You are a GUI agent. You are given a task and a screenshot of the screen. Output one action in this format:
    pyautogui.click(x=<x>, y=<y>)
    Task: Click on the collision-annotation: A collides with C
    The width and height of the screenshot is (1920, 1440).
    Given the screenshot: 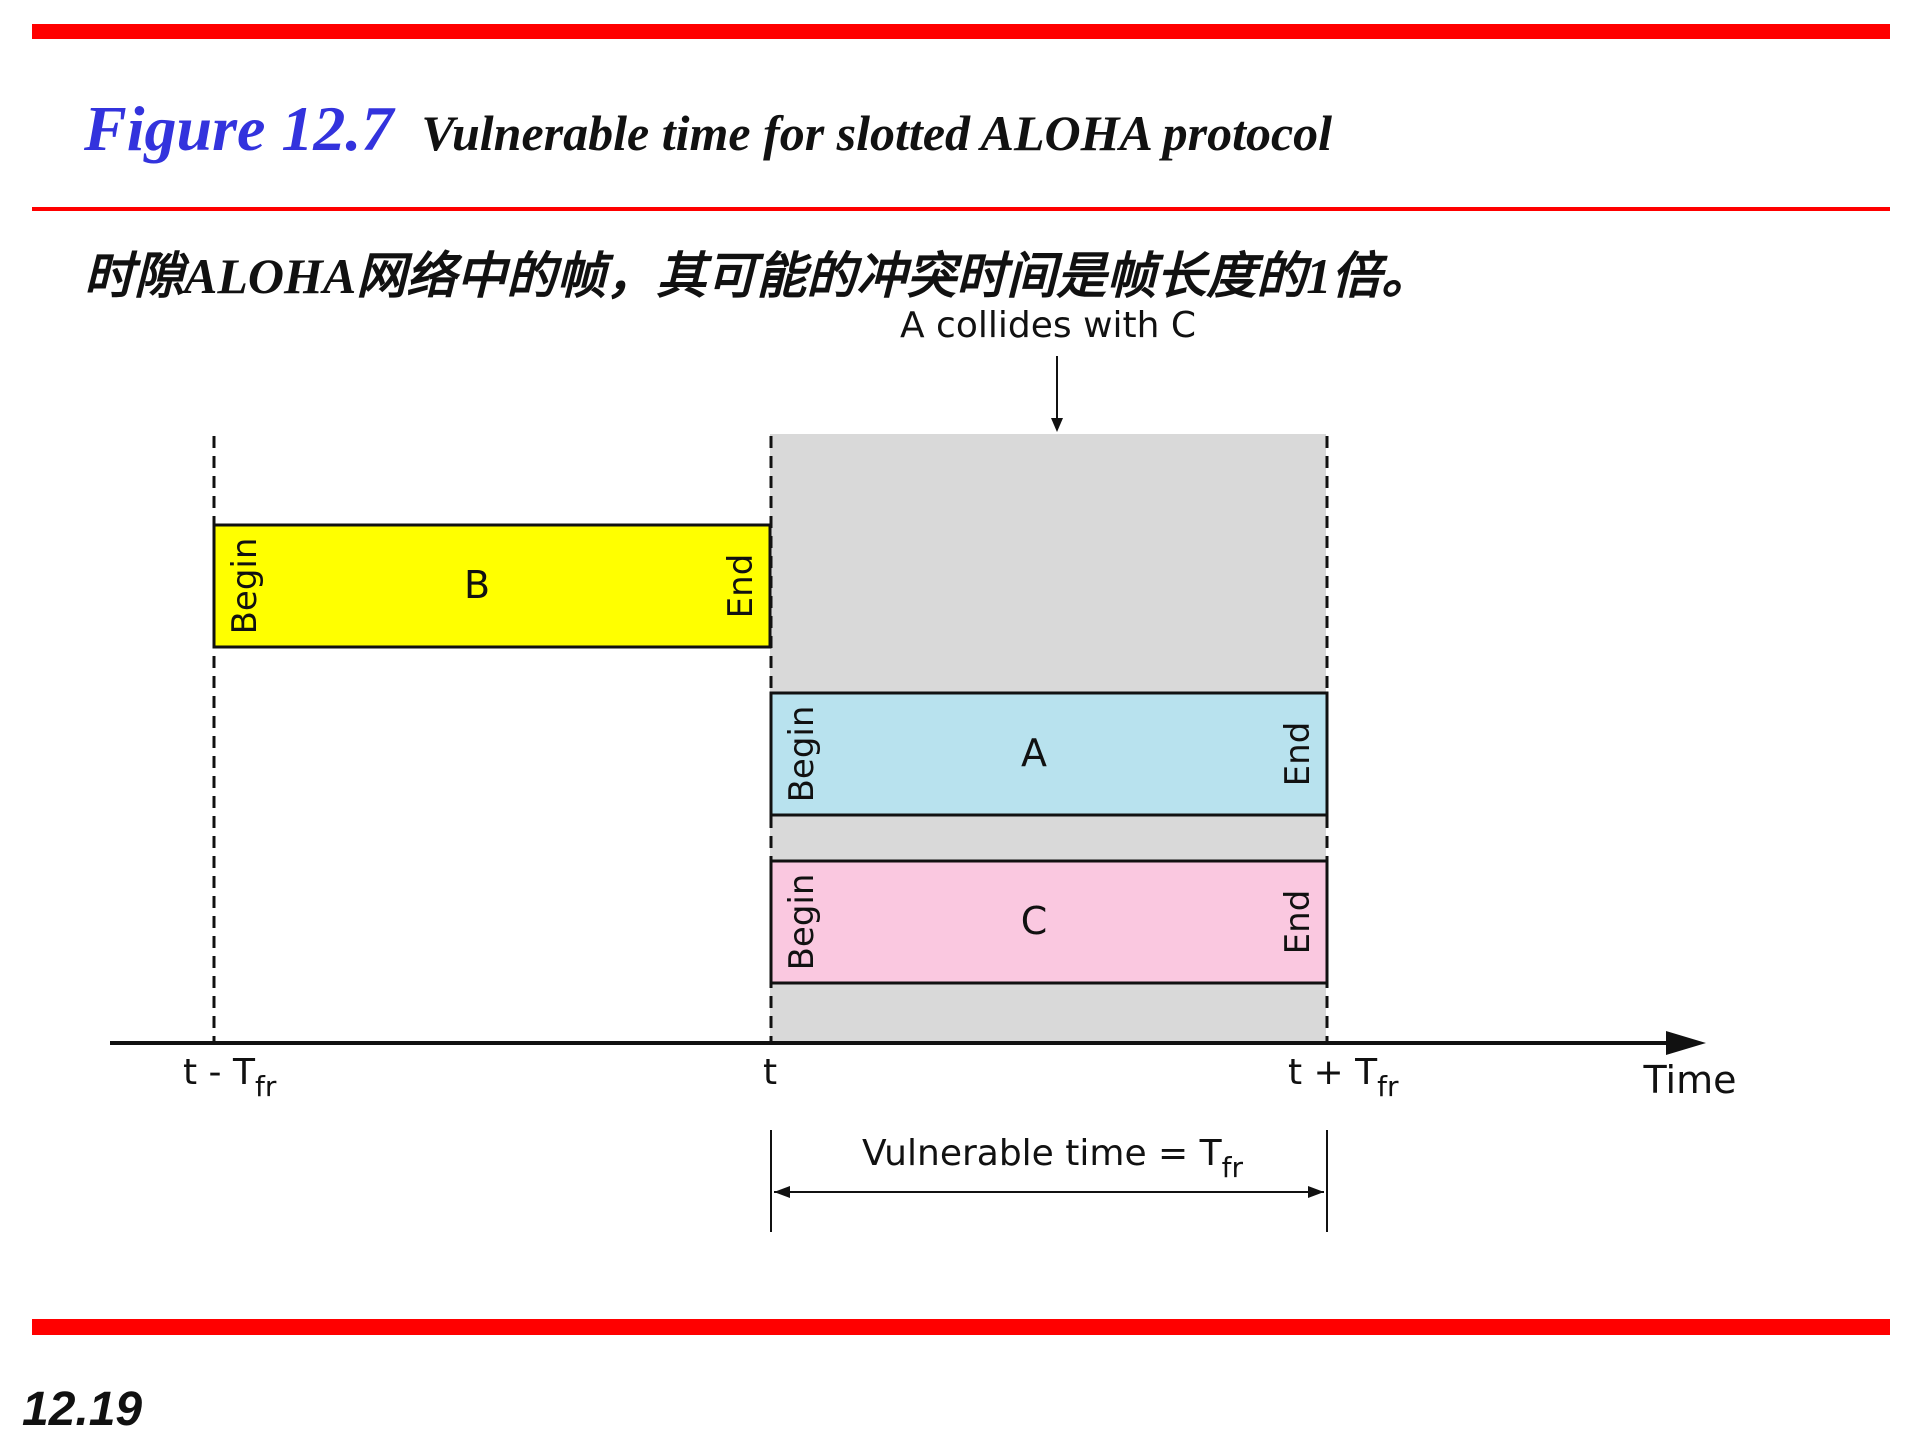 What is the action you would take?
    pyautogui.click(x=1048, y=325)
    